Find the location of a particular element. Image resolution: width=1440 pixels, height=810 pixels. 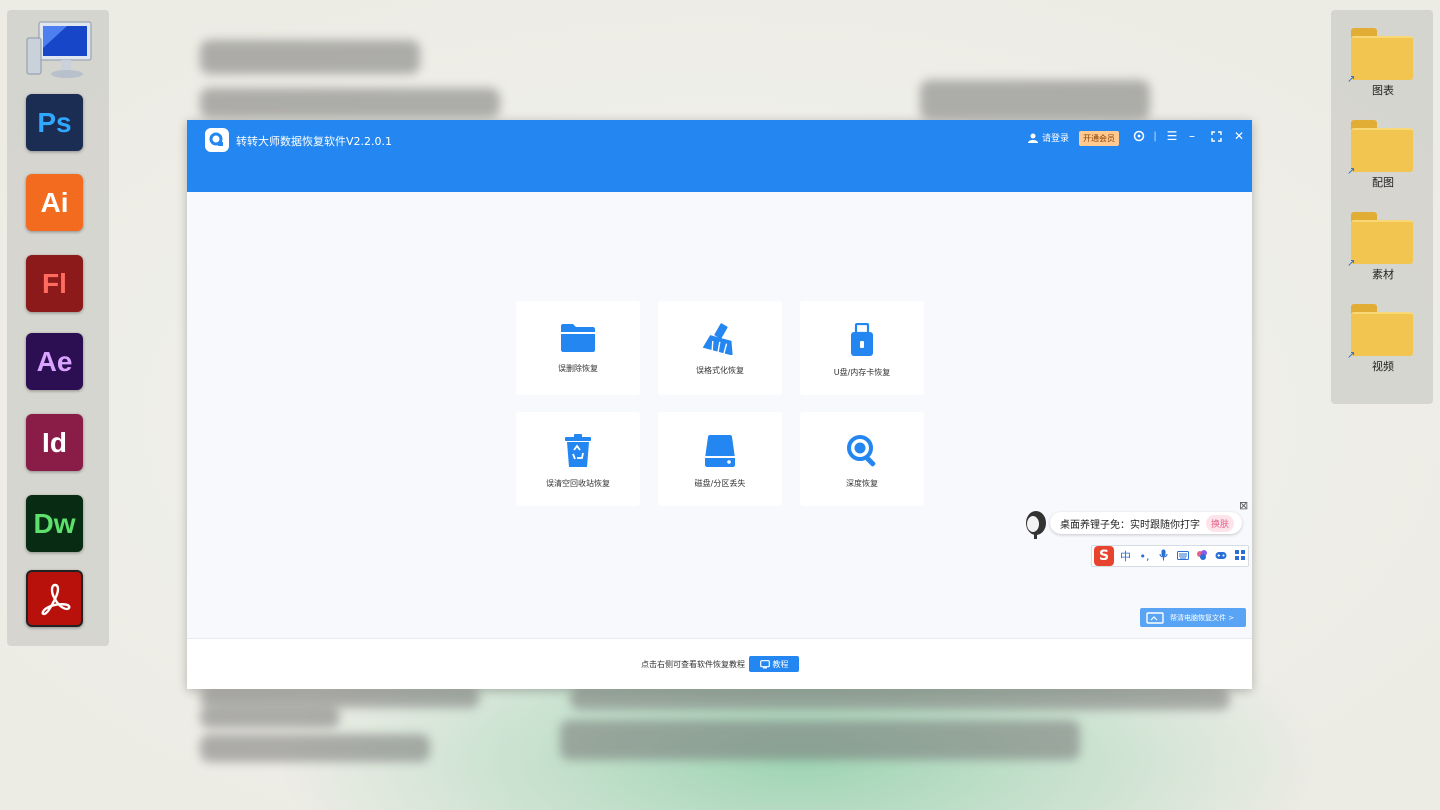

hard-disk-icon is located at coordinates (720, 451).